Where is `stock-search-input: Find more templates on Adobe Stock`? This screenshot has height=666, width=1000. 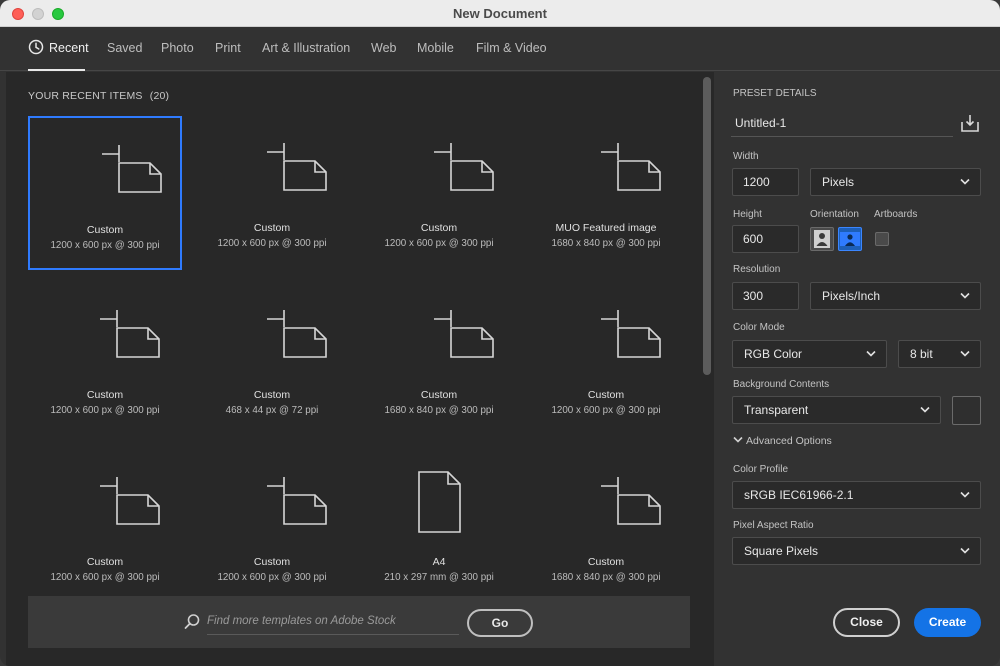 stock-search-input: Find more templates on Adobe Stock is located at coordinates (333, 624).